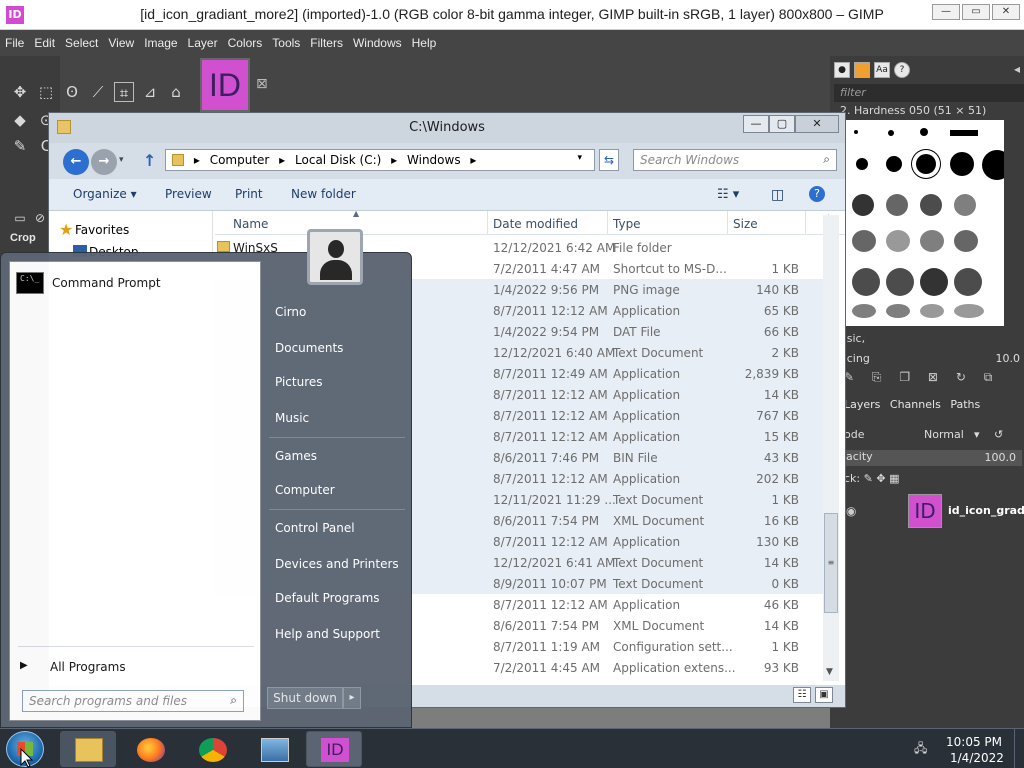  Describe the element at coordinates (824, 695) in the screenshot. I see `large-icons-view-icon: ▣` at that location.